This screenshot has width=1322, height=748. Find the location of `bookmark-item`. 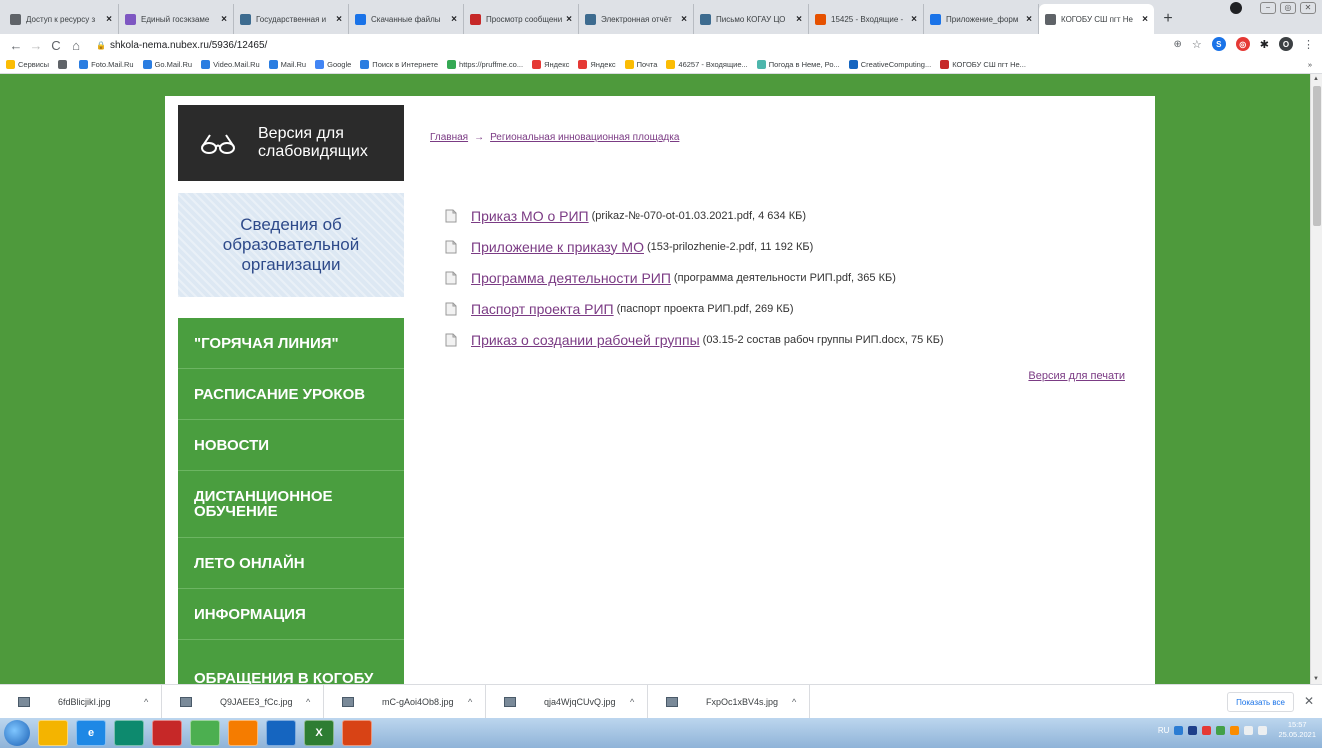

bookmark-item is located at coordinates (64, 64).